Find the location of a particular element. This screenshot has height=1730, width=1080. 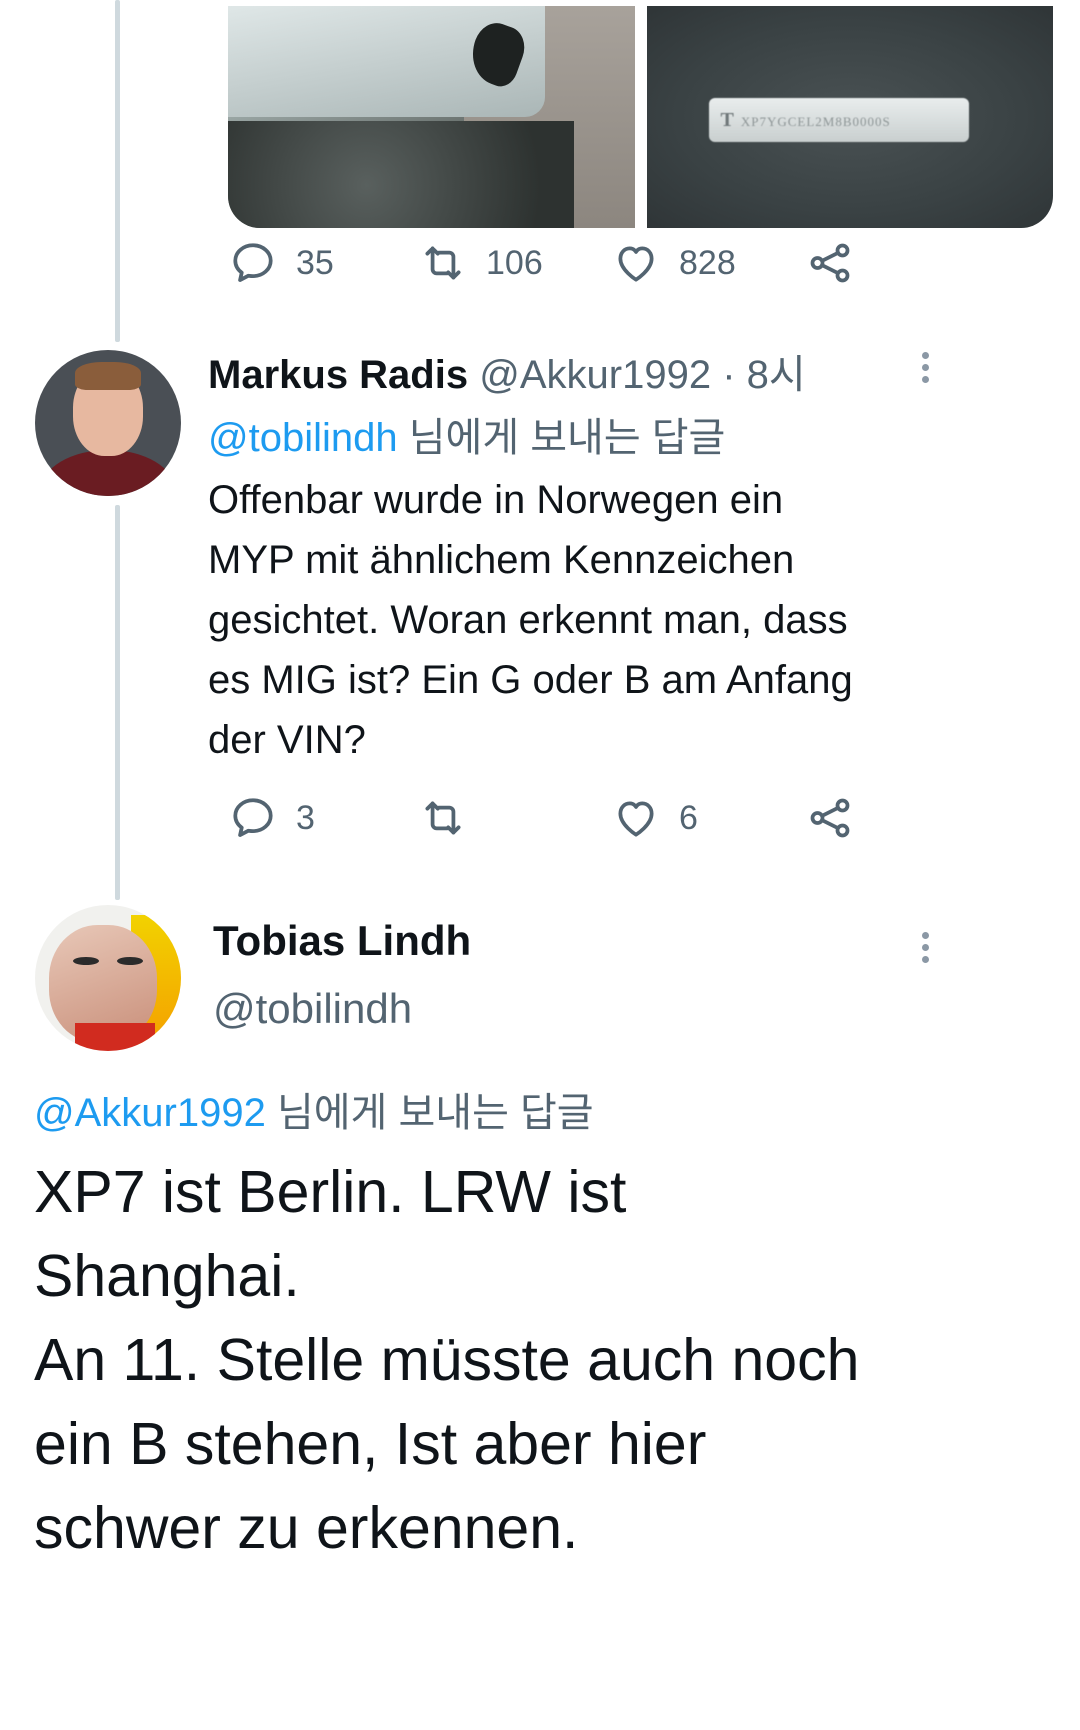

mention-link: @tobilindh is located at coordinates (303, 438).